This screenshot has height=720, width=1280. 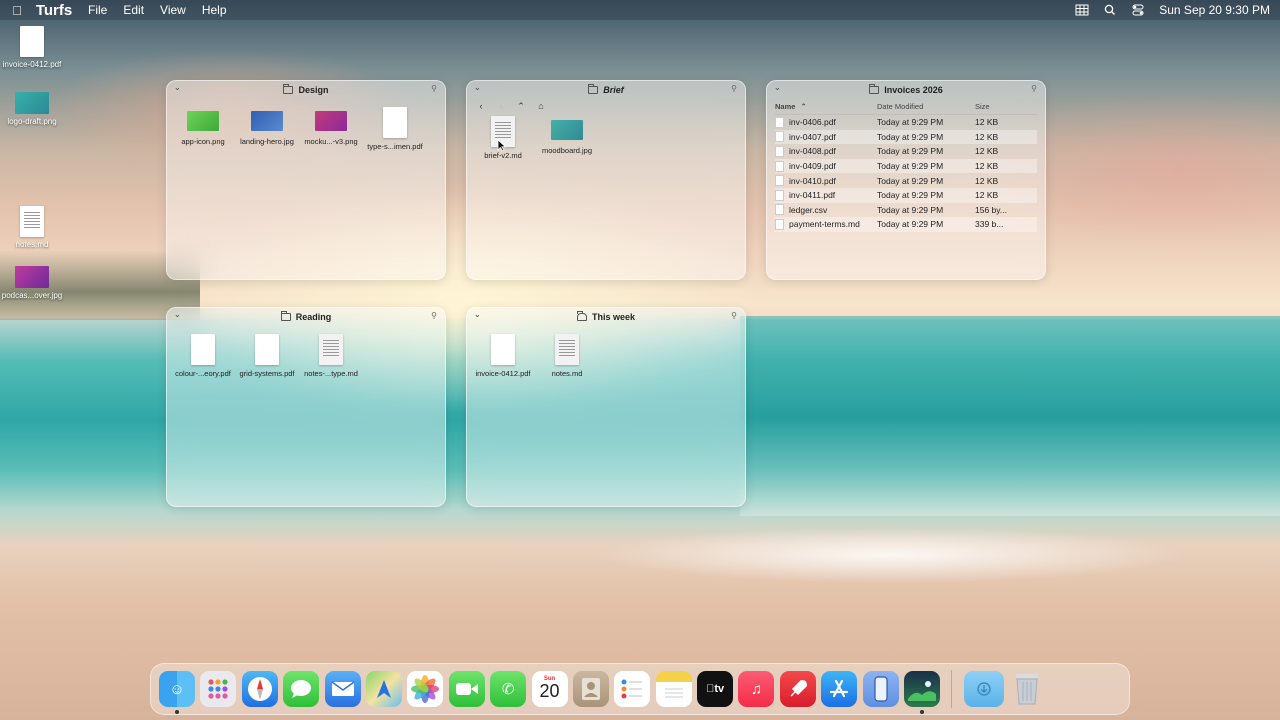 I want to click on file-item: landing-hero.jpg, so click(x=267, y=129).